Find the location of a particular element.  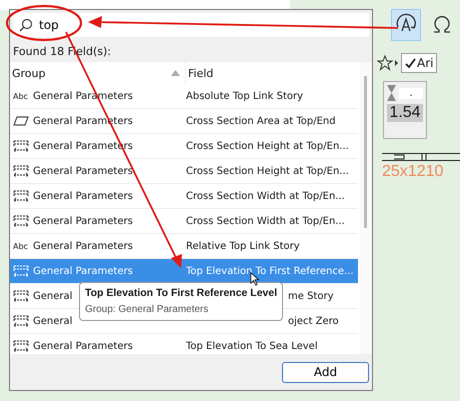

font-dropdown: Ari is located at coordinates (419, 63).